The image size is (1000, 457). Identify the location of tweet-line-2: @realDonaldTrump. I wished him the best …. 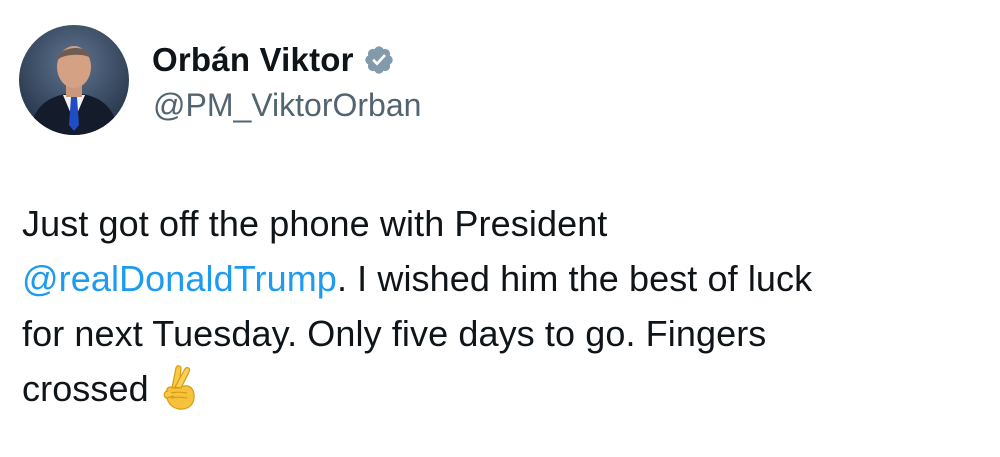
(497, 278).